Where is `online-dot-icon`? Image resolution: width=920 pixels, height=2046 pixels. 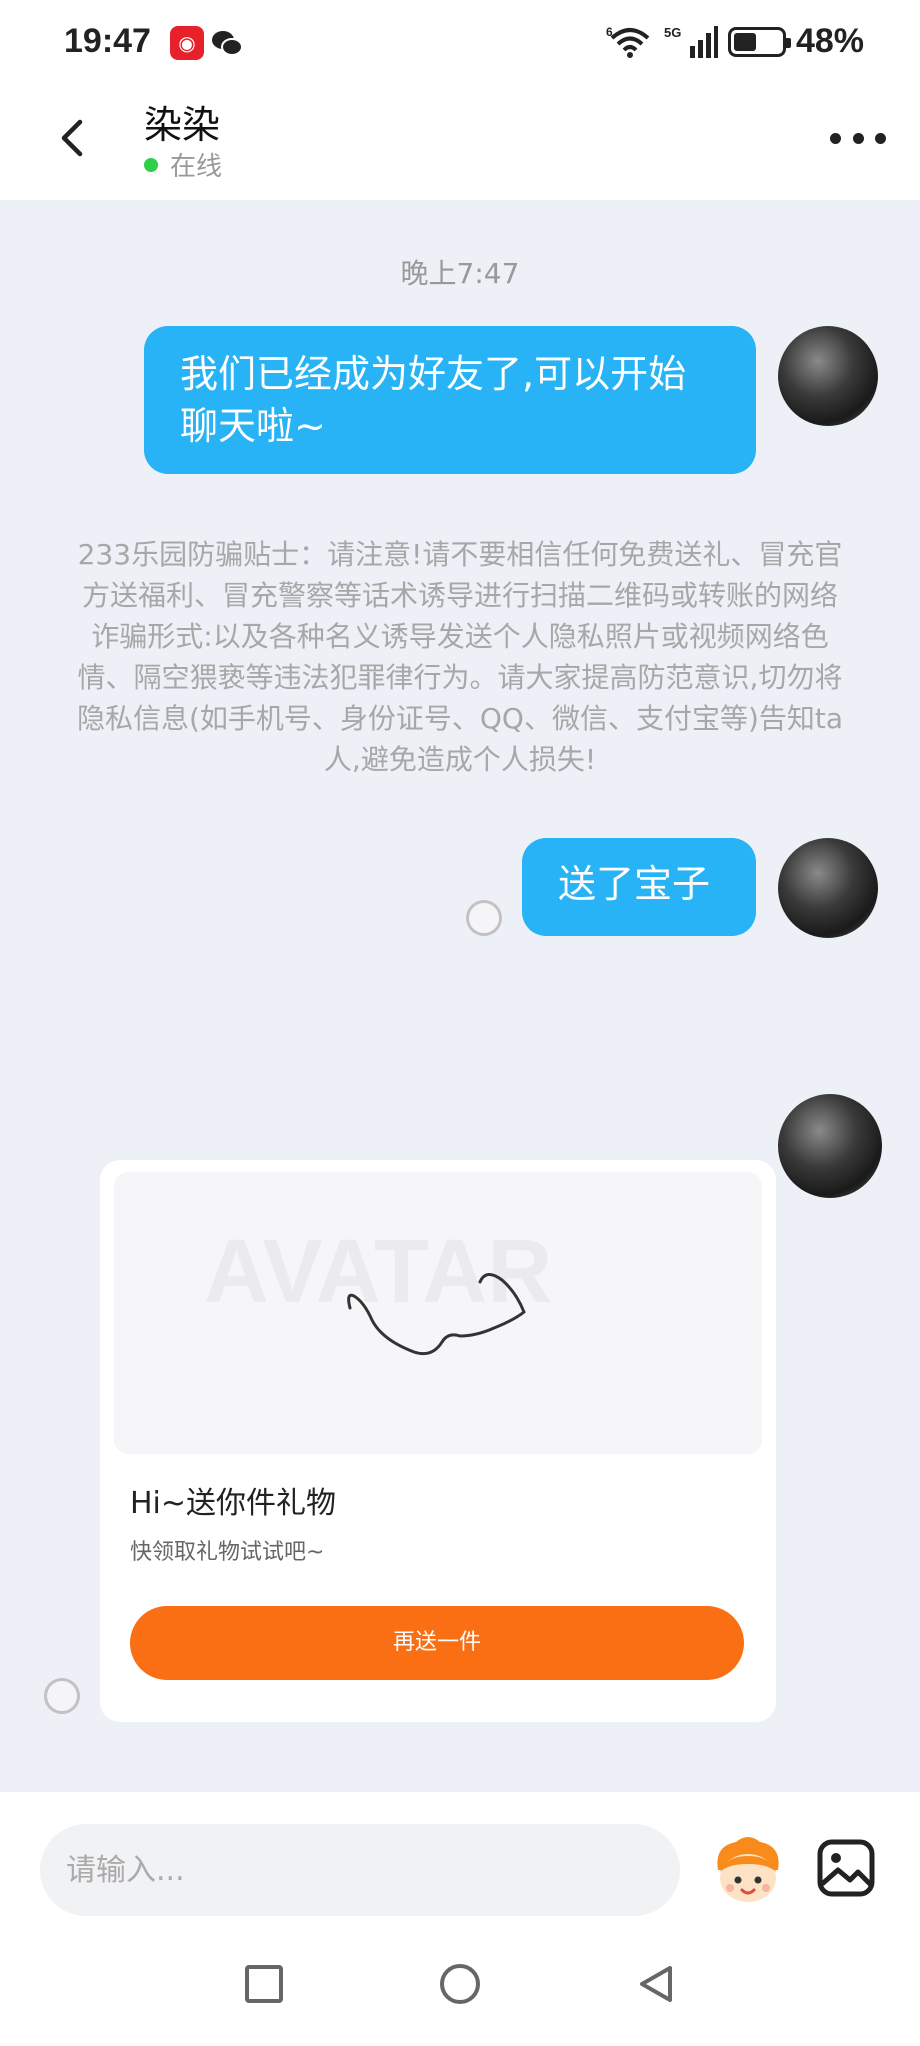 online-dot-icon is located at coordinates (151, 164).